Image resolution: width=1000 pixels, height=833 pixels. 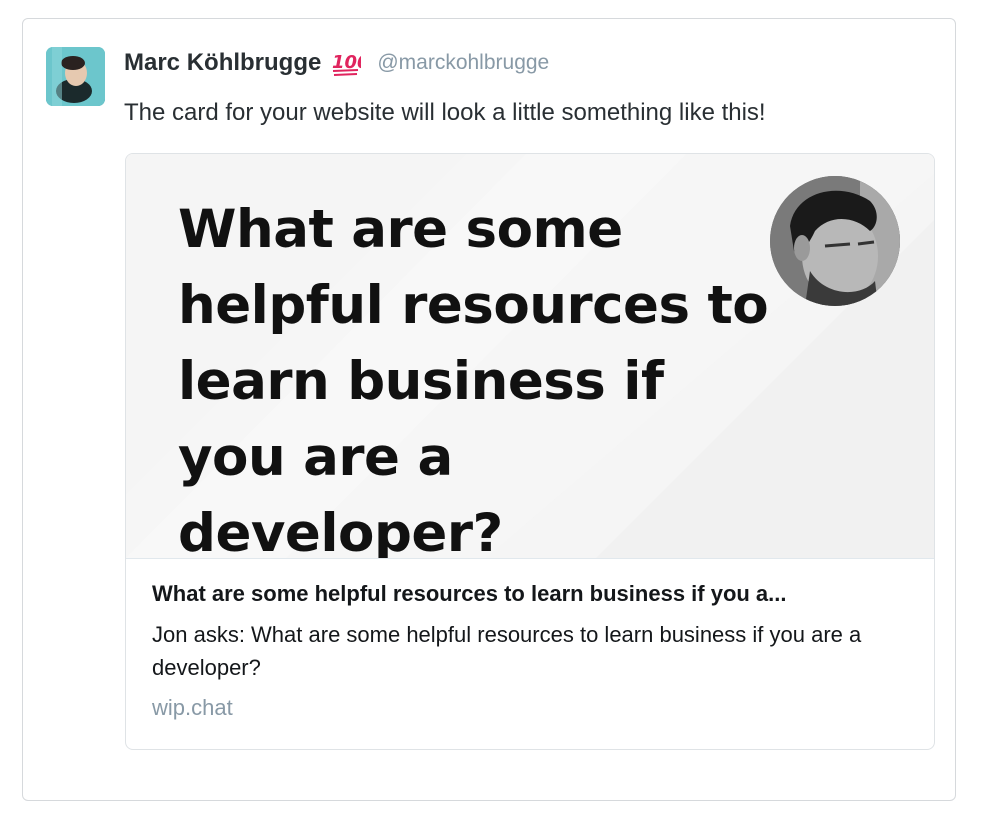 What do you see at coordinates (835, 241) in the screenshot?
I see `author-photo` at bounding box center [835, 241].